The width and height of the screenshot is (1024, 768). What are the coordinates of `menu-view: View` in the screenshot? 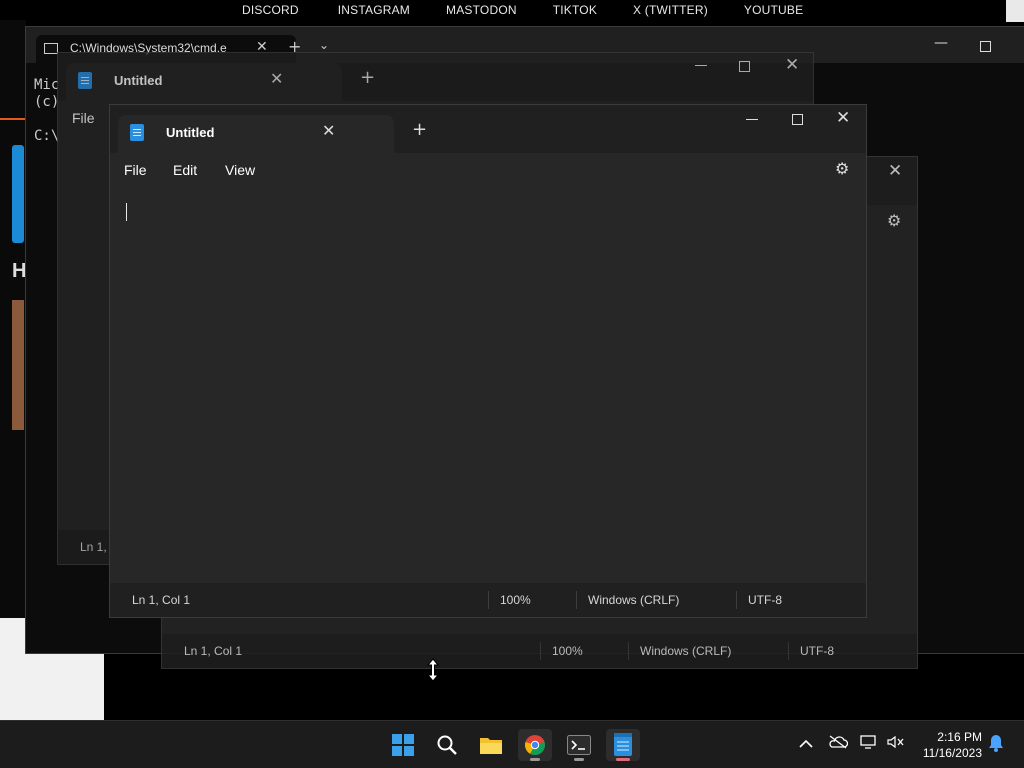 It's located at (240, 170).